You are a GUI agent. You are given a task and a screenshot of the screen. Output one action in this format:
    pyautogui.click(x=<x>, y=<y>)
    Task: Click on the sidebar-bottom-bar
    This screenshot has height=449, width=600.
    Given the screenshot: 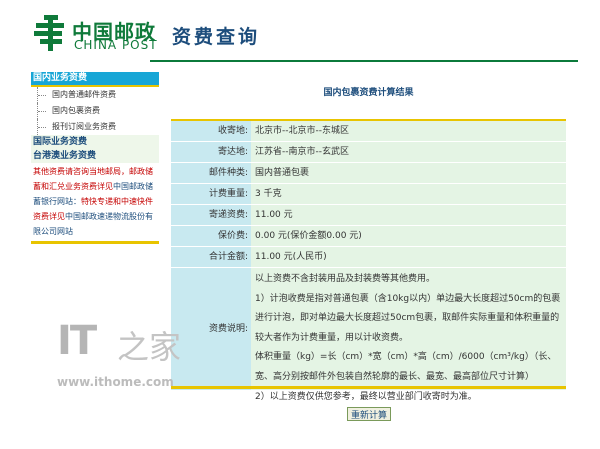 What is the action you would take?
    pyautogui.click(x=95, y=242)
    